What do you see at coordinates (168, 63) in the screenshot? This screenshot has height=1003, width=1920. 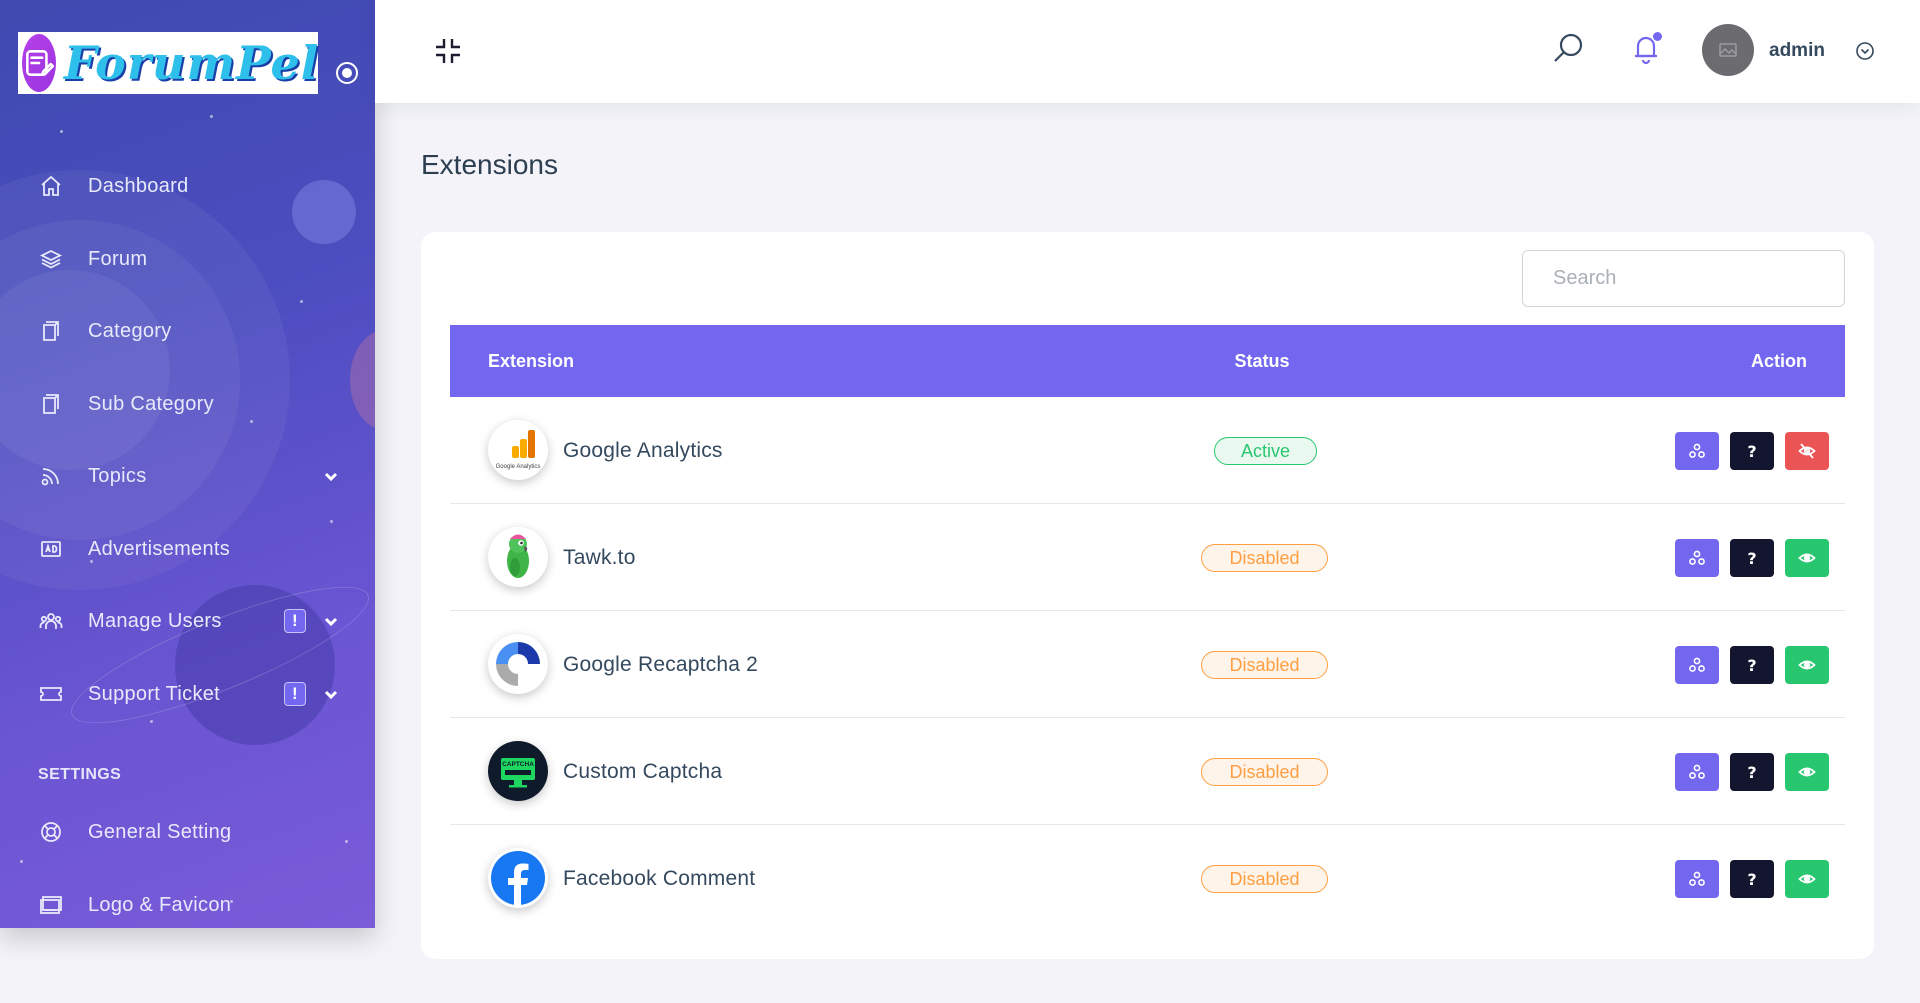 I see `brand-logo: ForumPel` at bounding box center [168, 63].